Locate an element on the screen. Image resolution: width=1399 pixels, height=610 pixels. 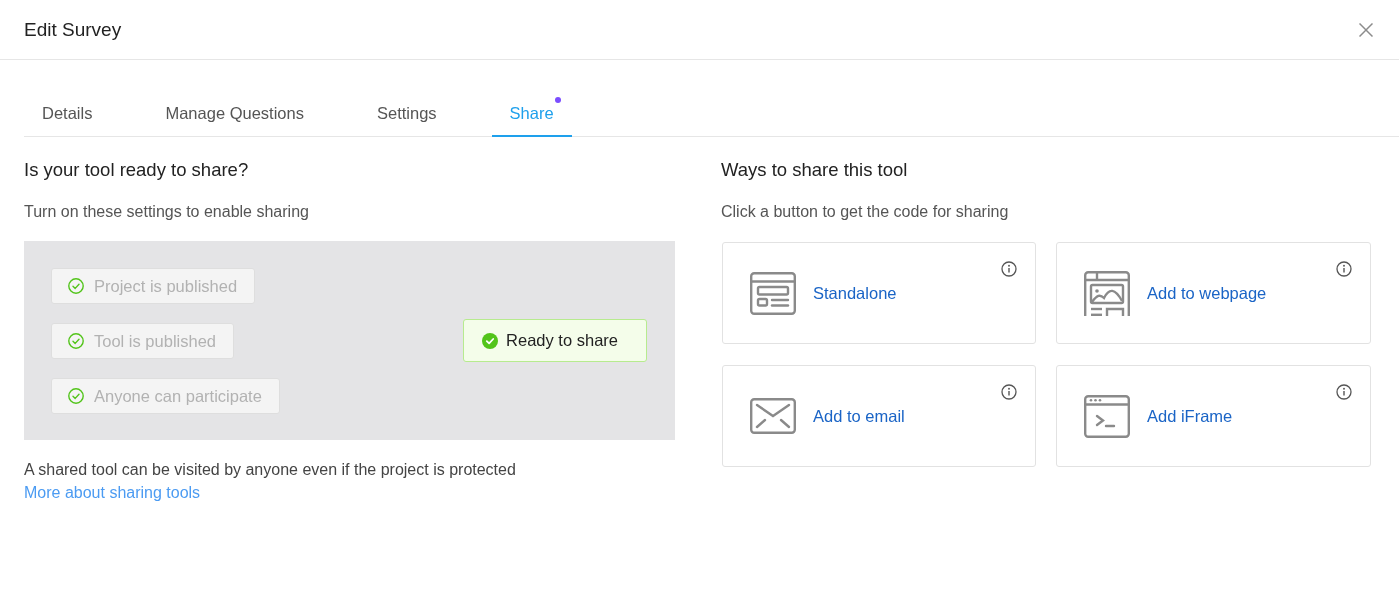
requirement-label: Project is published is located at coordinates (166, 286).